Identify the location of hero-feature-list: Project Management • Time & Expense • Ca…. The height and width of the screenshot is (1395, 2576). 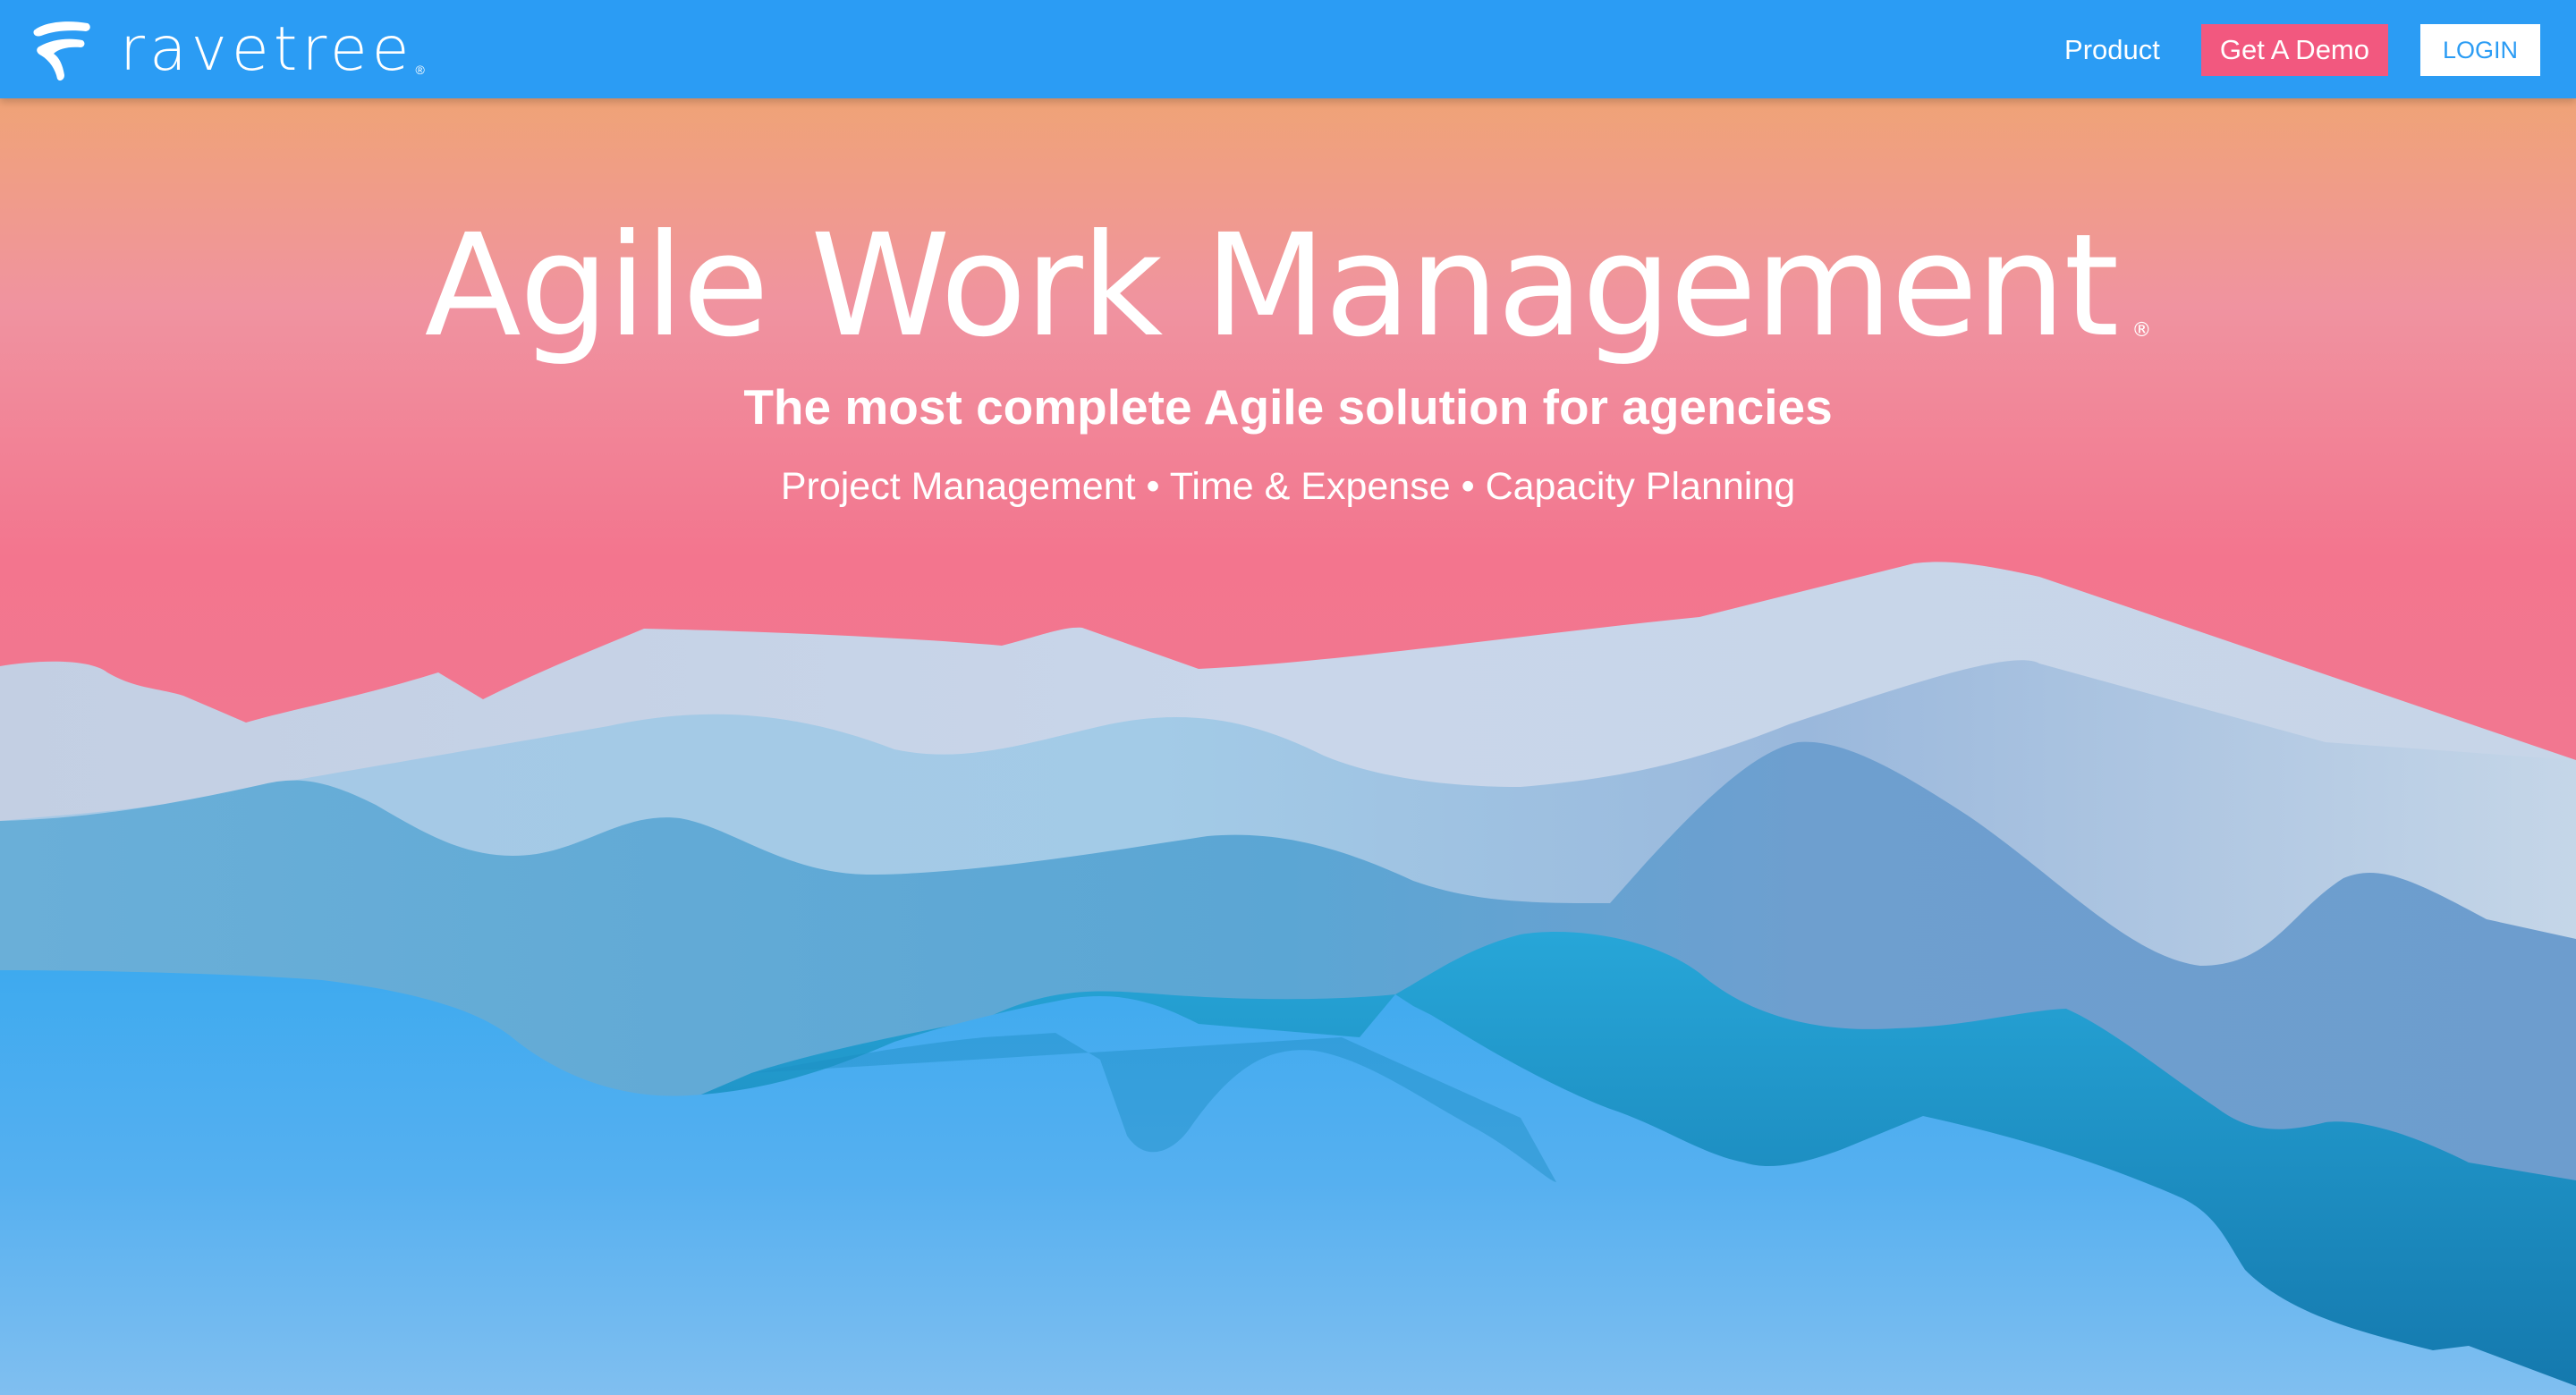
(1288, 486).